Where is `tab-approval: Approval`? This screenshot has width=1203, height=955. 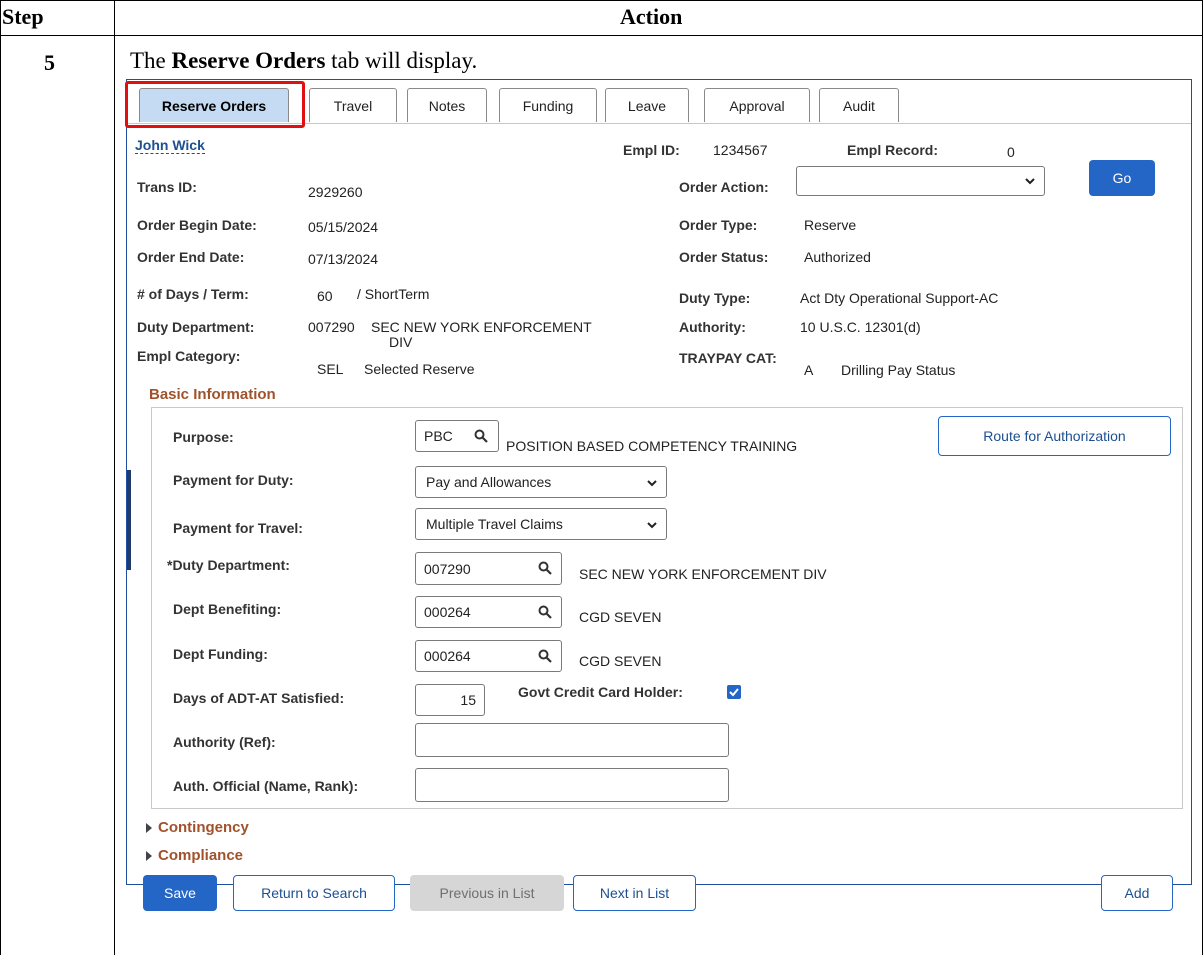
tab-approval: Approval is located at coordinates (757, 105).